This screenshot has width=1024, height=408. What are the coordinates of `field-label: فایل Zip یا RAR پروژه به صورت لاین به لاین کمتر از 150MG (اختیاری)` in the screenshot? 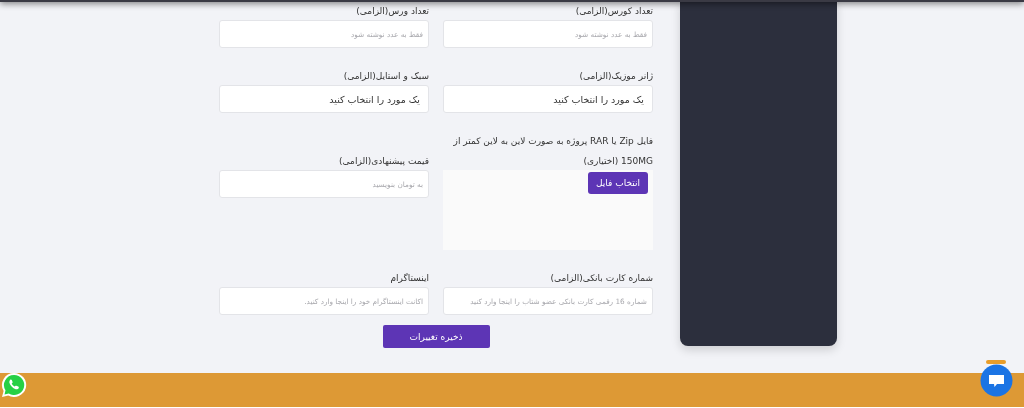 It's located at (552, 151).